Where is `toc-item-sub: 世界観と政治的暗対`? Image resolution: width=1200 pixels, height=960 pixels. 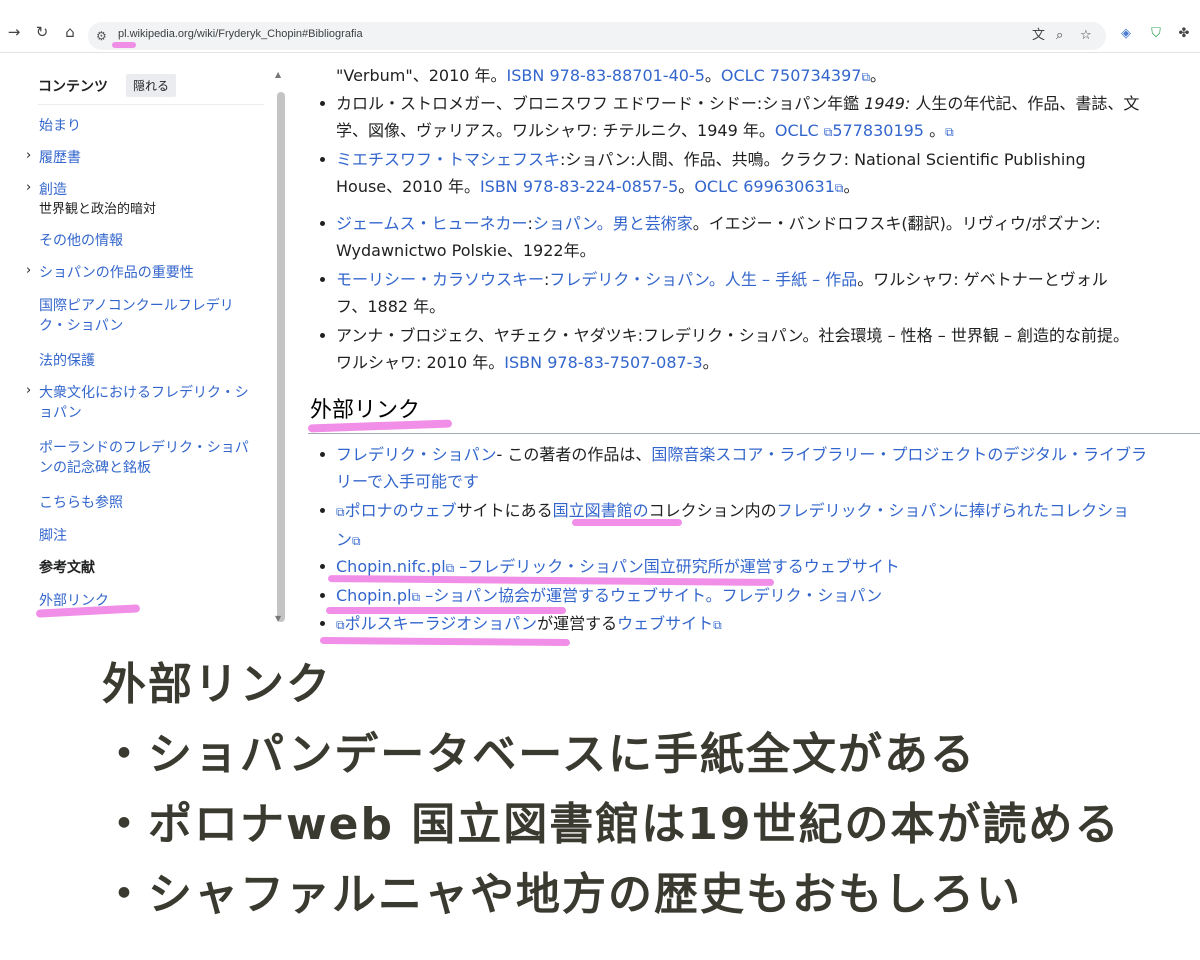
toc-item-sub: 世界観と政治的暗対 is located at coordinates (98, 209).